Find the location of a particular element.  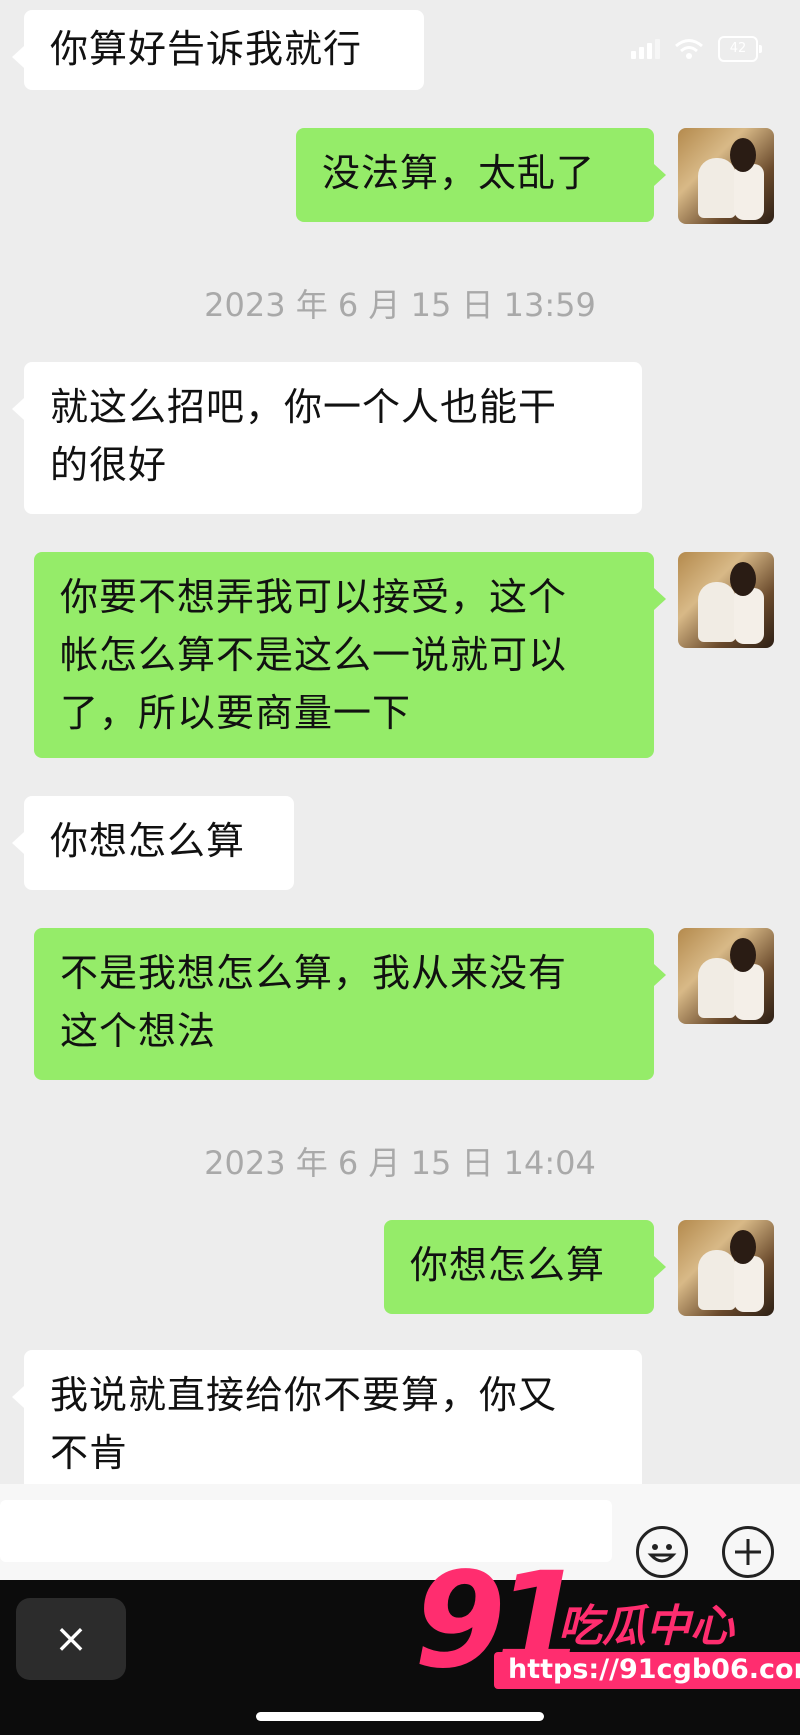

message-outgoing: 没法算，太乱了 is located at coordinates (481, 175).